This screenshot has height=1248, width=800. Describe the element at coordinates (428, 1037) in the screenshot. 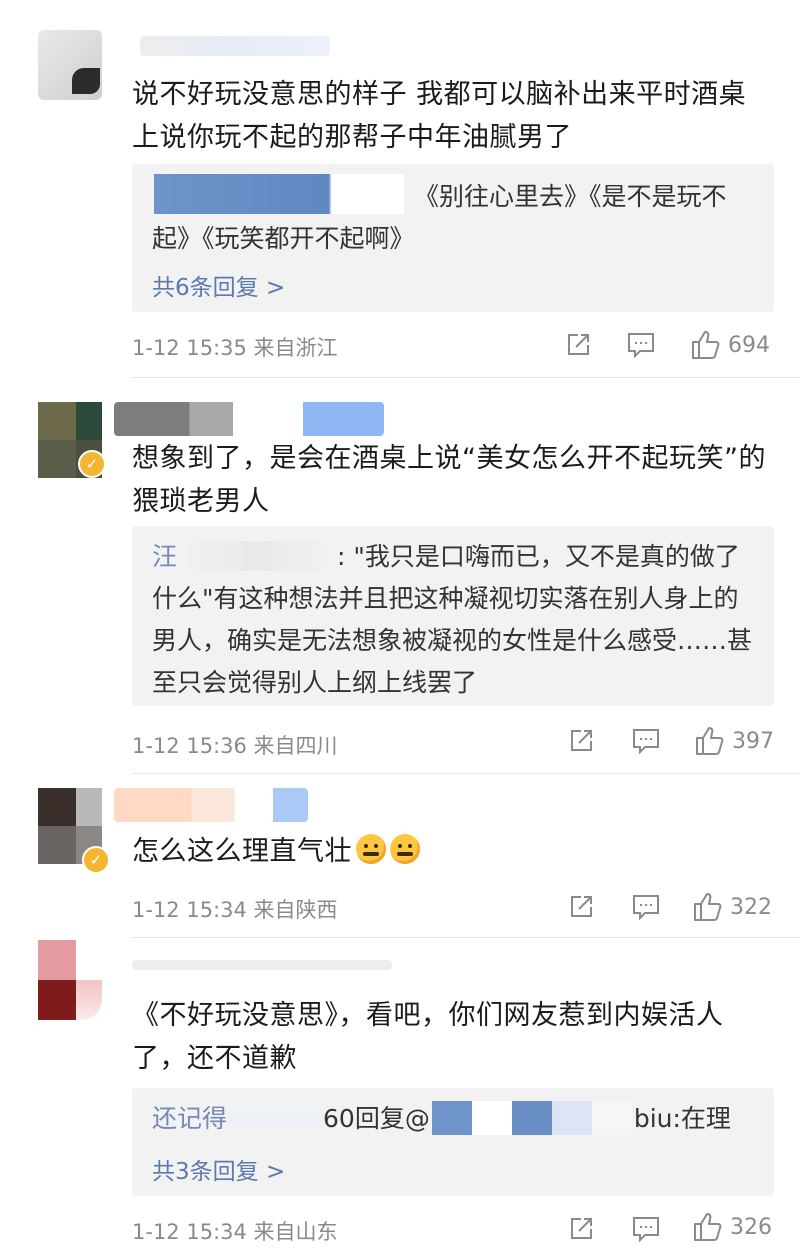

I see `comment-text: 《不好玩没意思》，看吧，你们网友惹到内娱活人了，还不道歉` at that location.